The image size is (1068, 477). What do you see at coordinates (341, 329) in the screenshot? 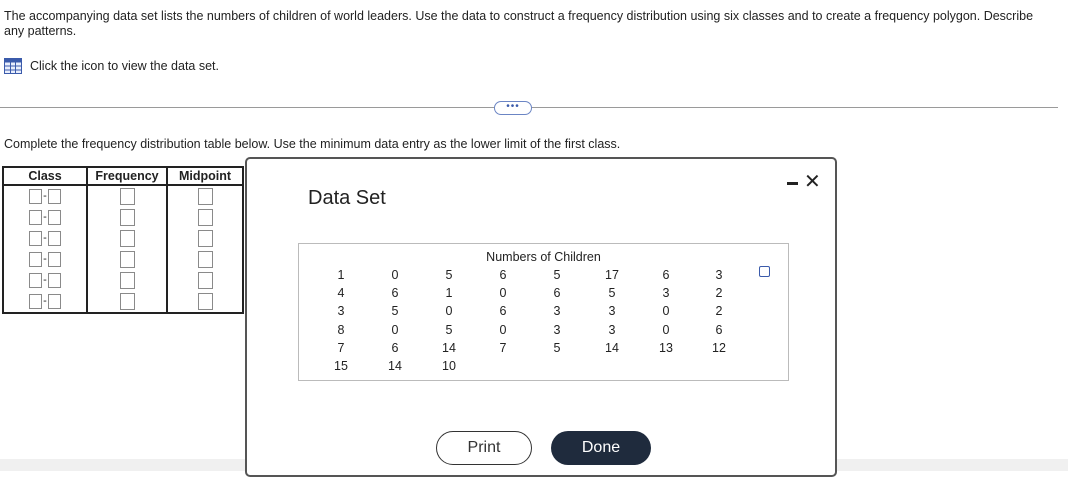
I see `data-value: 8` at bounding box center [341, 329].